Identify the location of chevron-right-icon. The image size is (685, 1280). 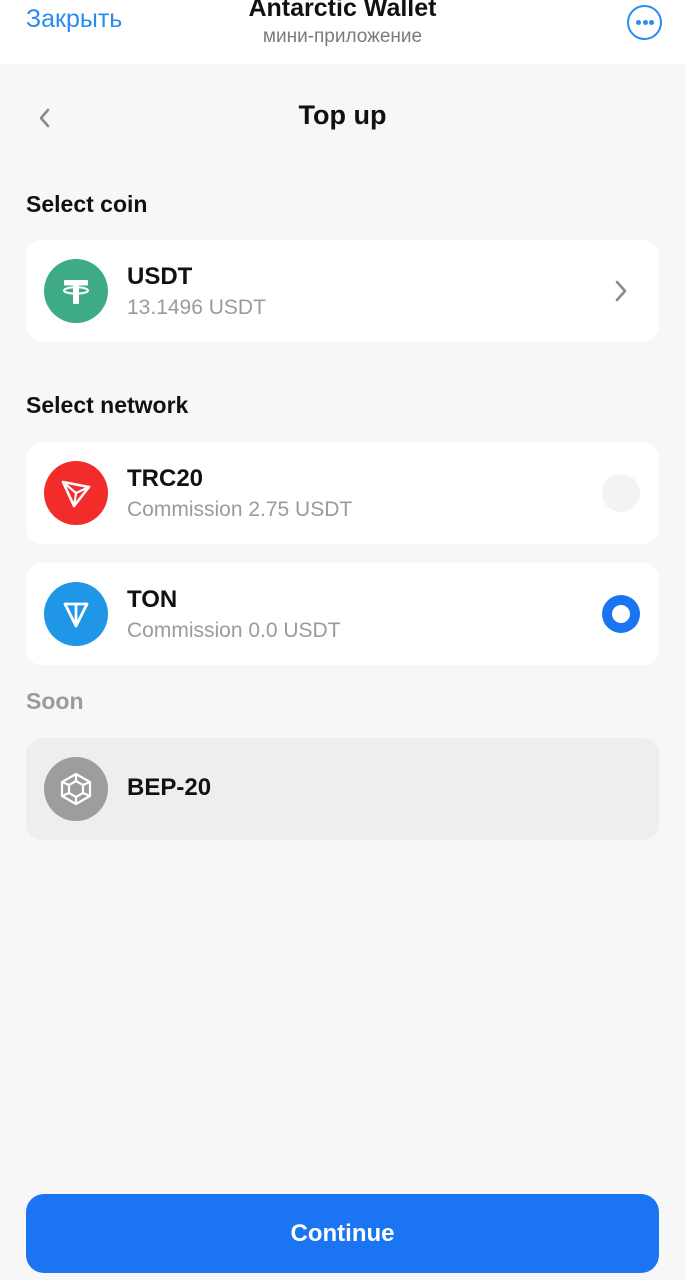
(621, 291).